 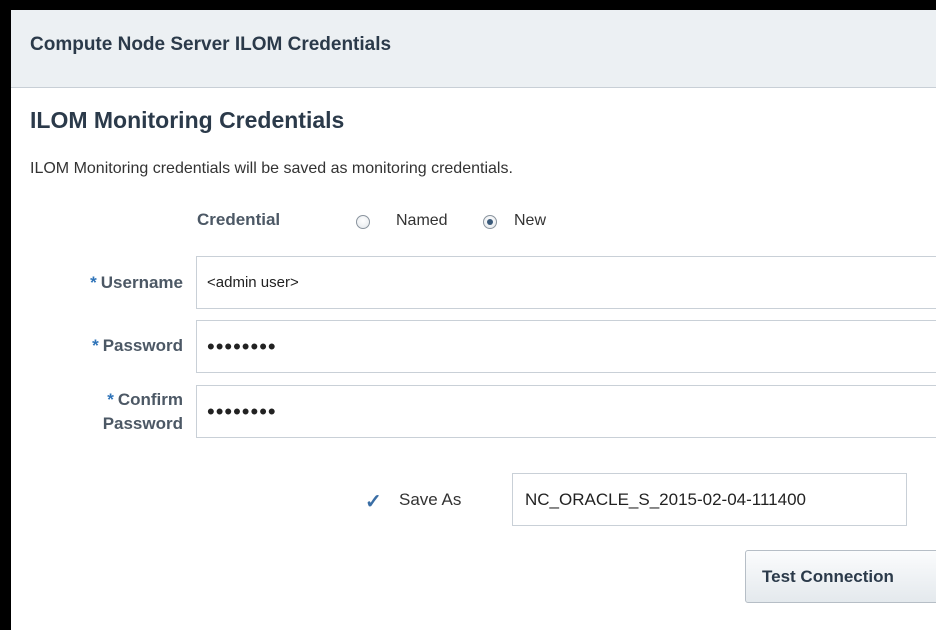 I want to click on confirm-password-label-line2: Password, so click(x=142, y=423).